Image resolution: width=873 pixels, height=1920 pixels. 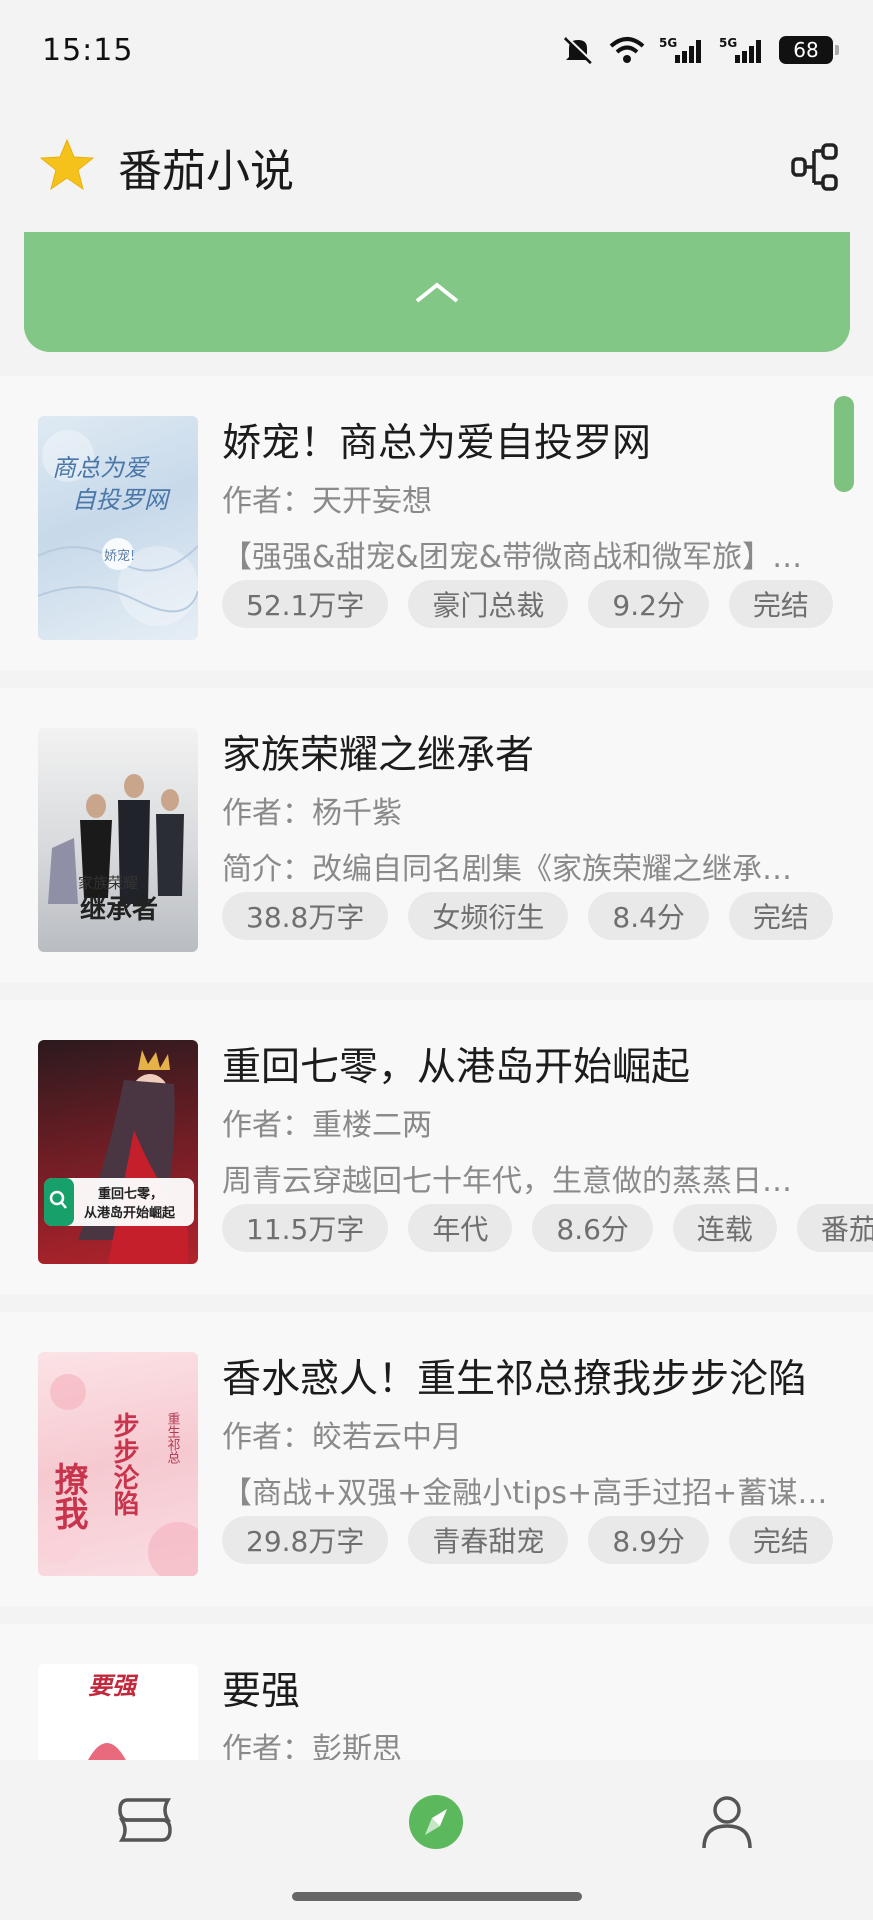 I want to click on book-cover: 步步沦陷 撩我 重生祁总, so click(x=118, y=1464).